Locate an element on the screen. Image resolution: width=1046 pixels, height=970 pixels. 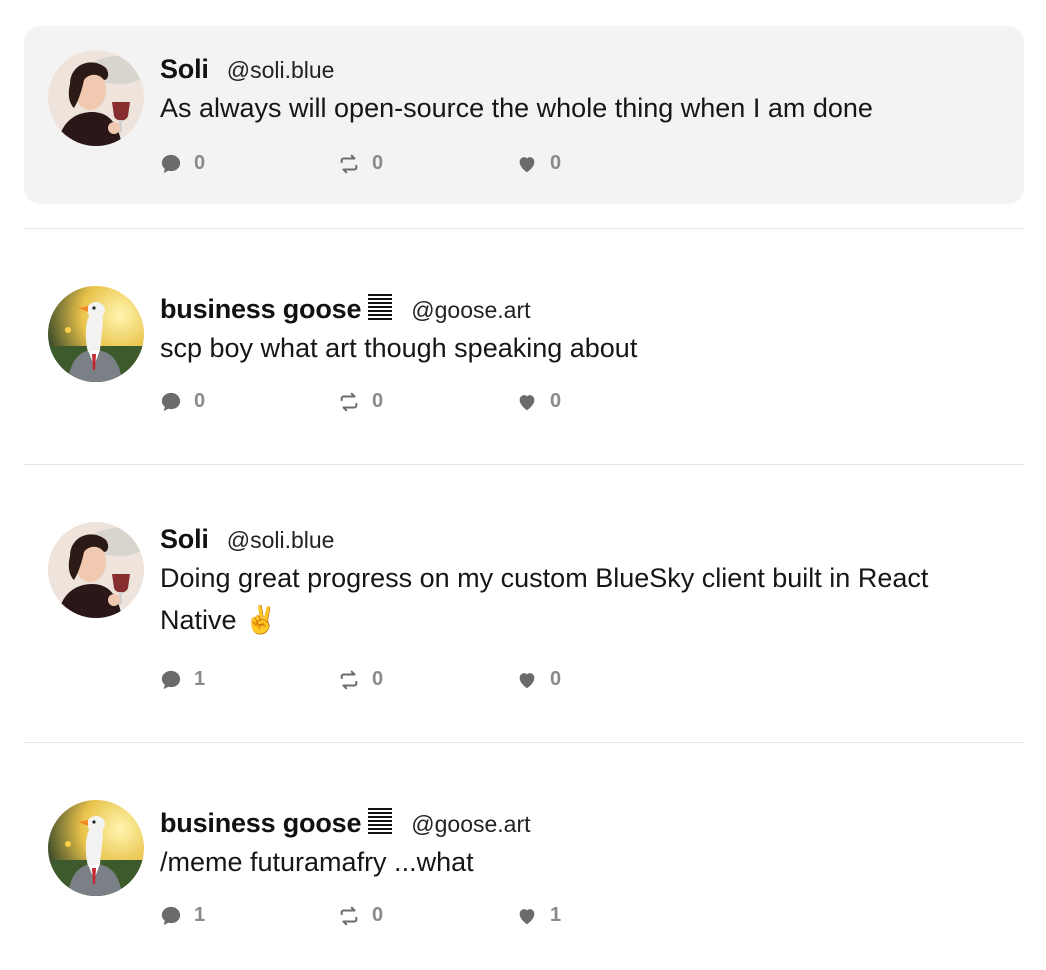
like-button: 1 is located at coordinates (605, 915).